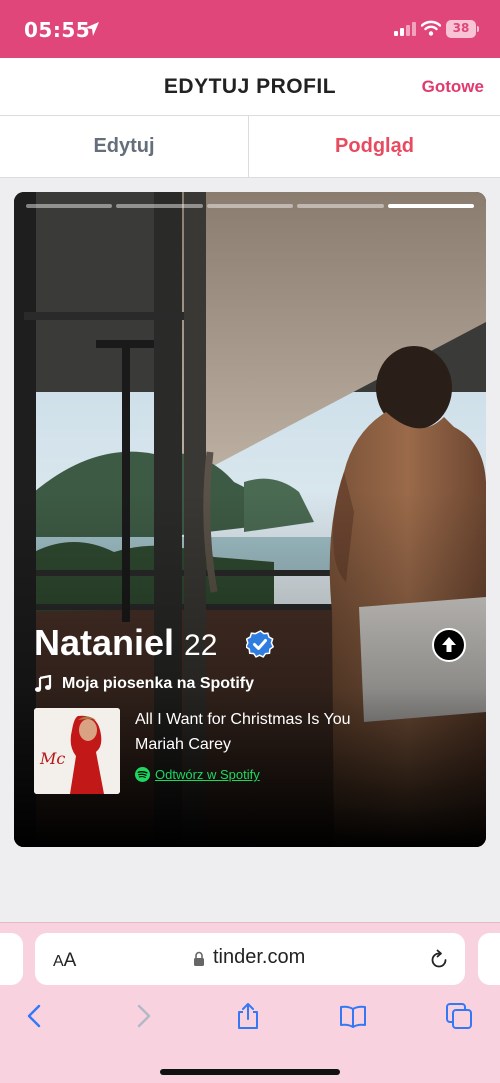 The width and height of the screenshot is (500, 1083). What do you see at coordinates (11, 959) in the screenshot?
I see `previous-tab-preview` at bounding box center [11, 959].